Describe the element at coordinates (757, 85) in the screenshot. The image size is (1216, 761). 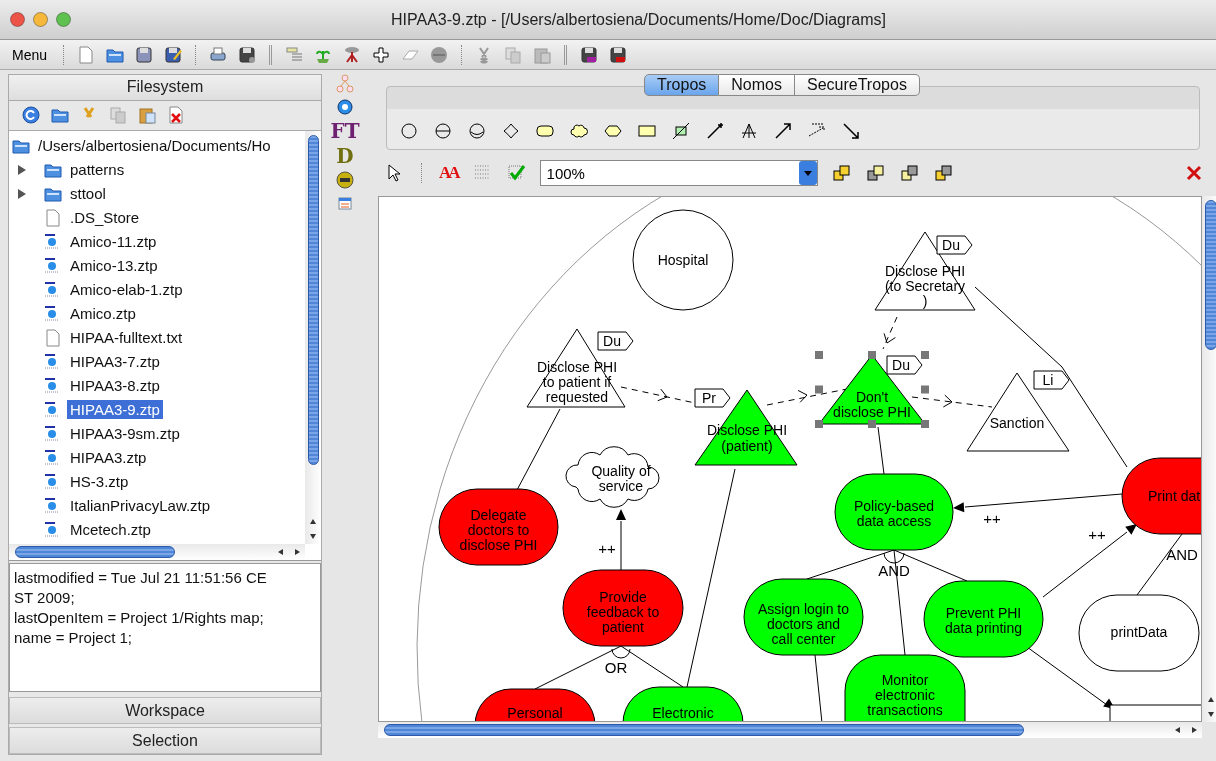
I see `palette-tab: Nomos` at that location.